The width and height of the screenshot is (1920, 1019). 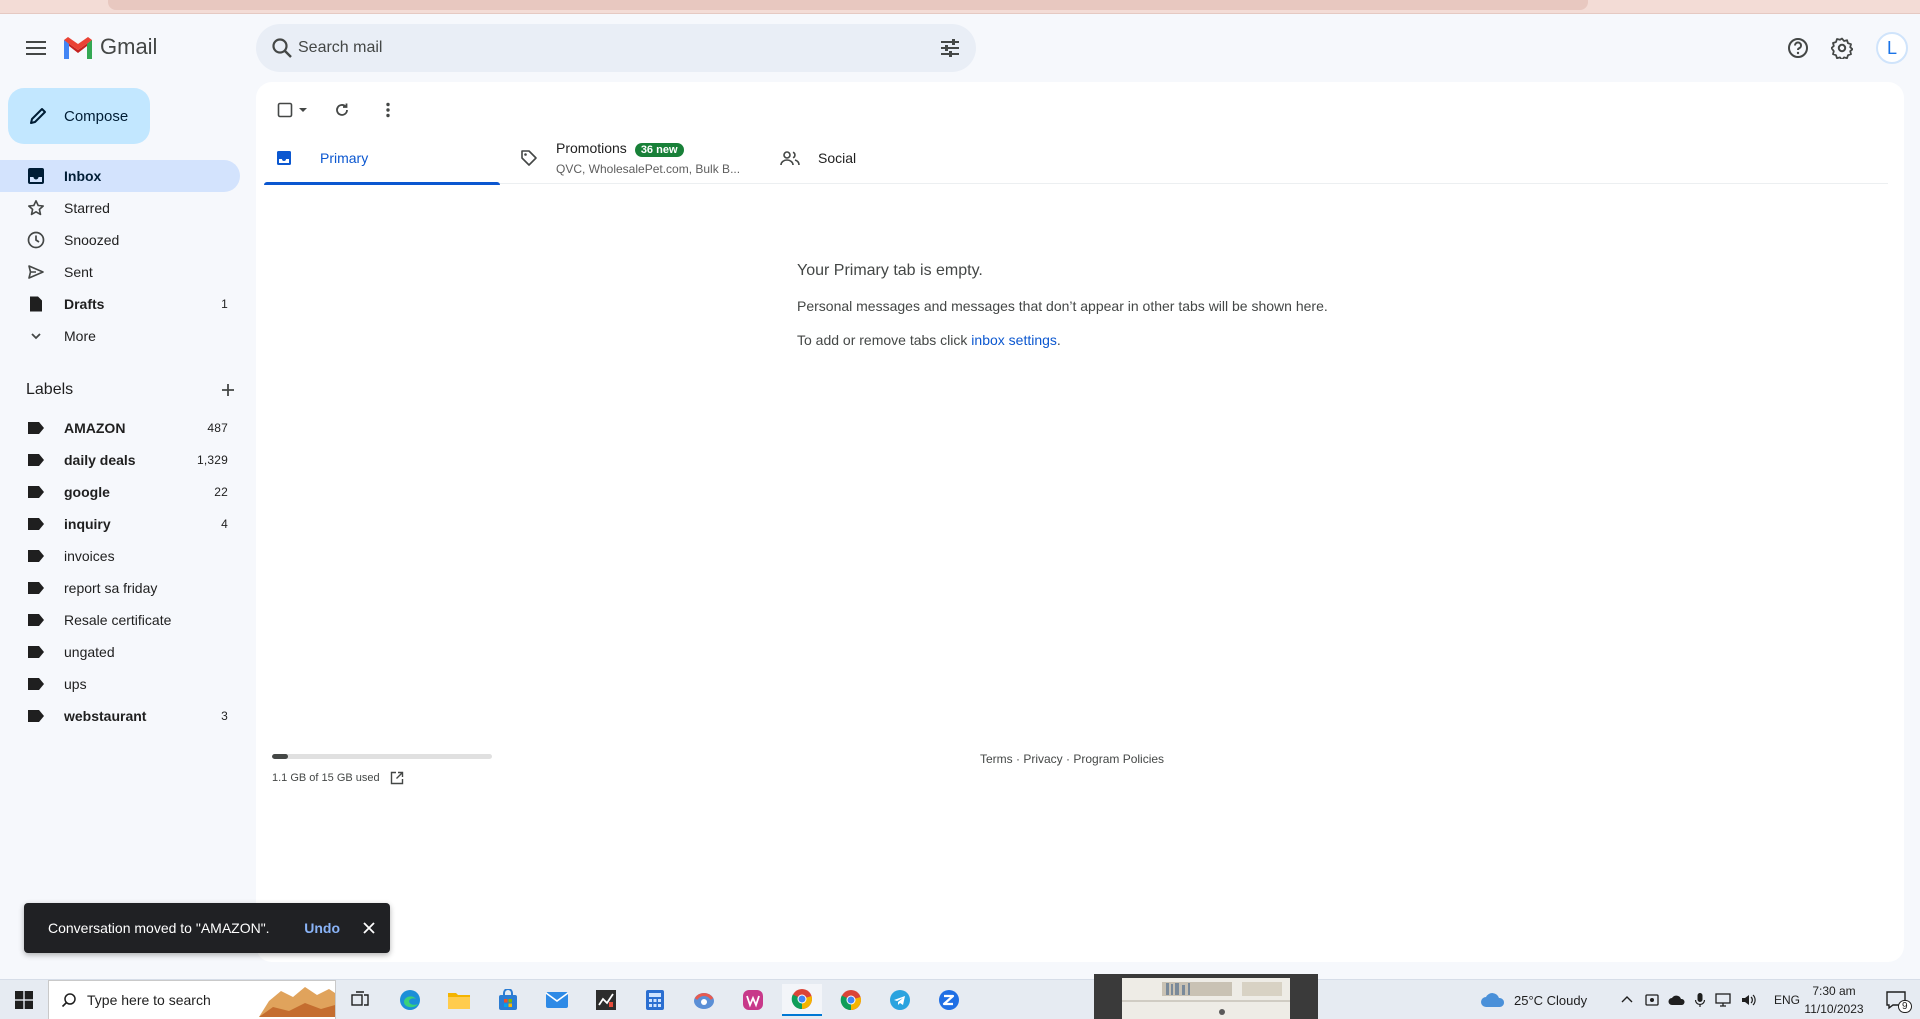 I want to click on draft-icon, so click(x=36, y=304).